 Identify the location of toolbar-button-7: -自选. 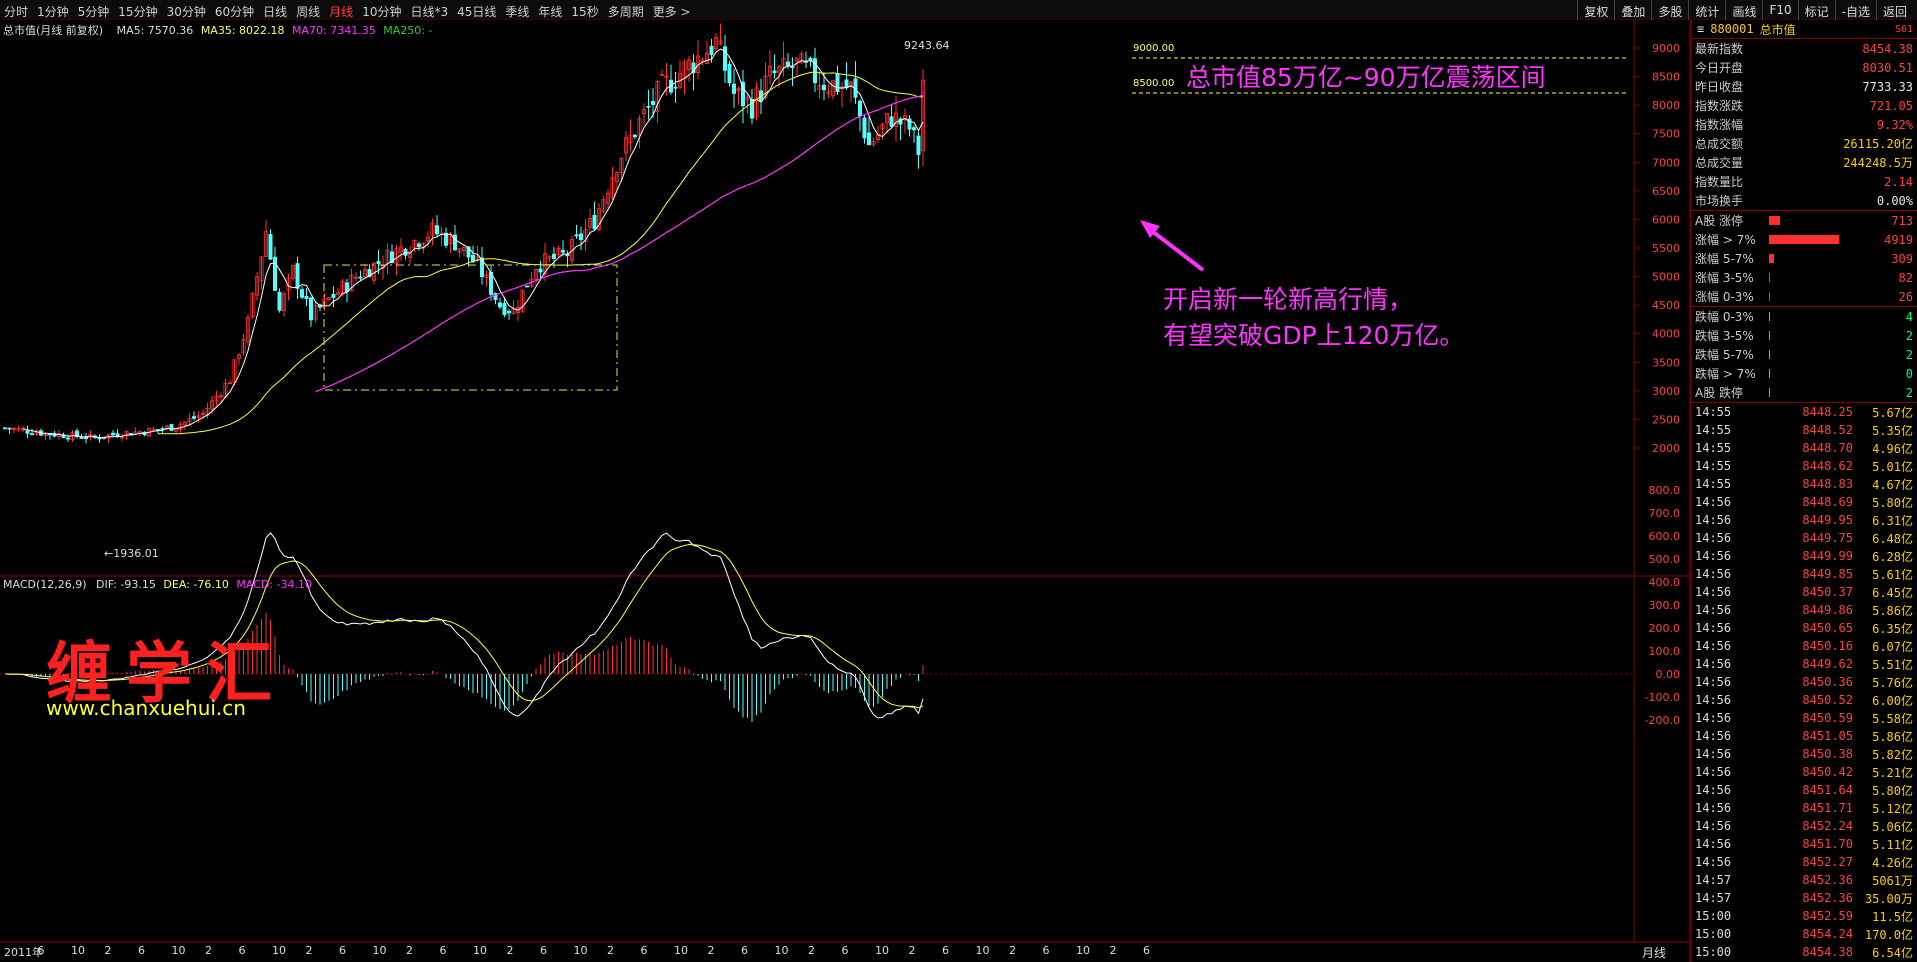
(1855, 10).